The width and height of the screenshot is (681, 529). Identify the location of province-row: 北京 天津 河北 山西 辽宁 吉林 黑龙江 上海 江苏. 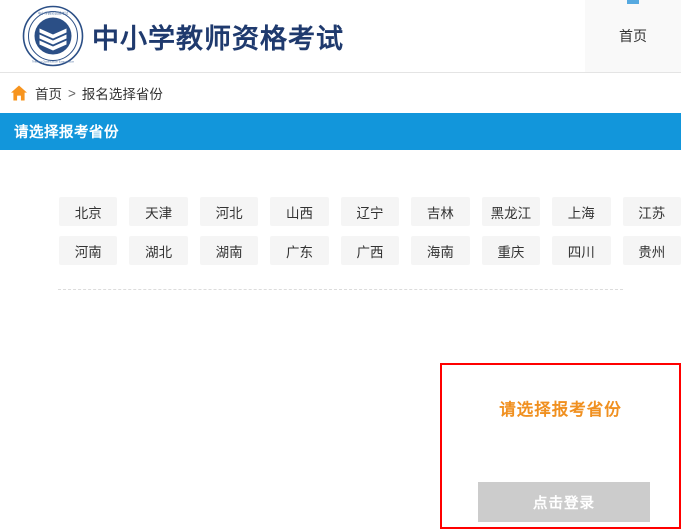
(340, 211).